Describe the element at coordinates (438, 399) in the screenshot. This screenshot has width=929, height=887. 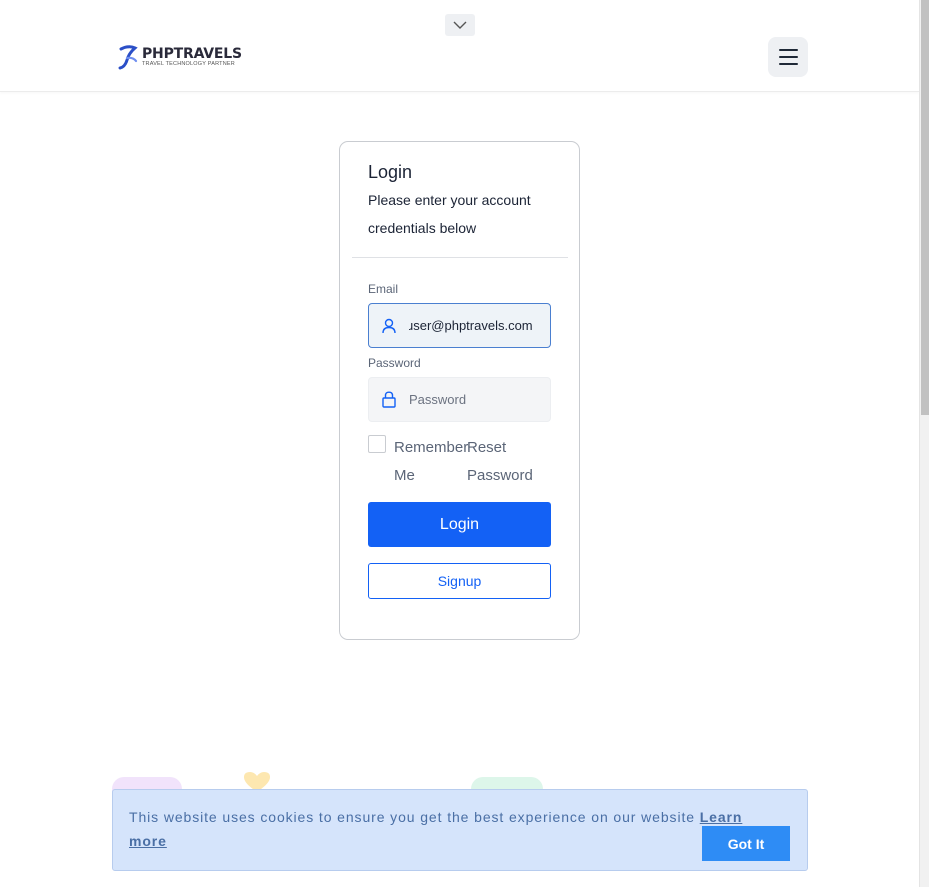
I see `password-placeholder: Password` at that location.